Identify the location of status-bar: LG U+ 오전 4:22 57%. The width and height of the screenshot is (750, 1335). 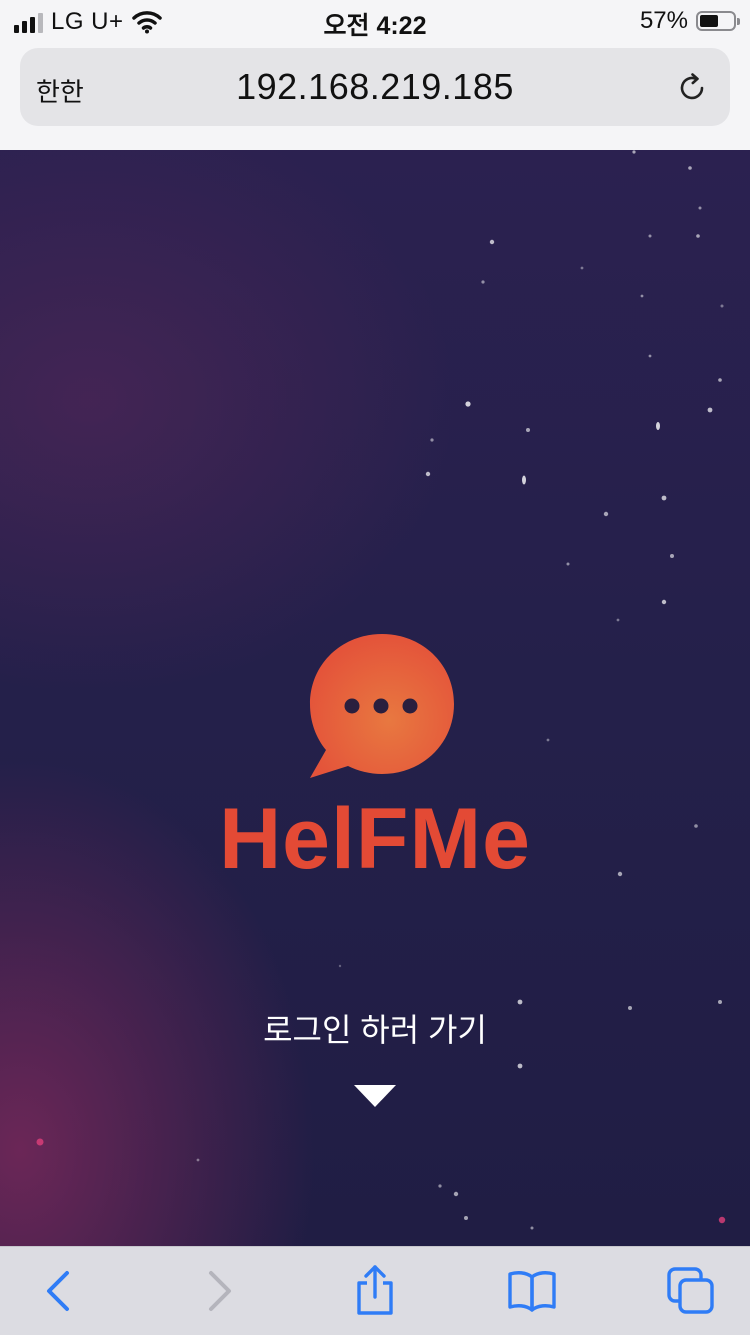
(375, 22).